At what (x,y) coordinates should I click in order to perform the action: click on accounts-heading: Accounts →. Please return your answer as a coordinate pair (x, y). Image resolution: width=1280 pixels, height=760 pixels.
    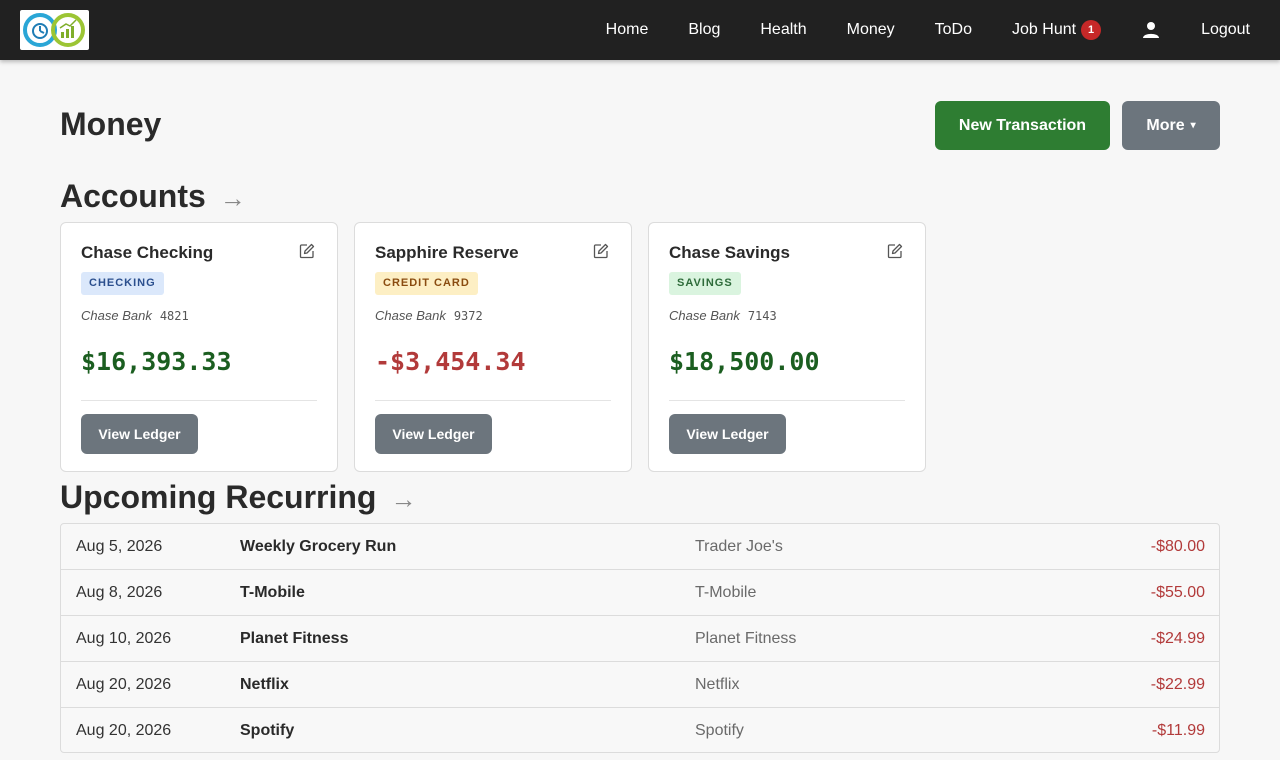
    Looking at the image, I should click on (153, 196).